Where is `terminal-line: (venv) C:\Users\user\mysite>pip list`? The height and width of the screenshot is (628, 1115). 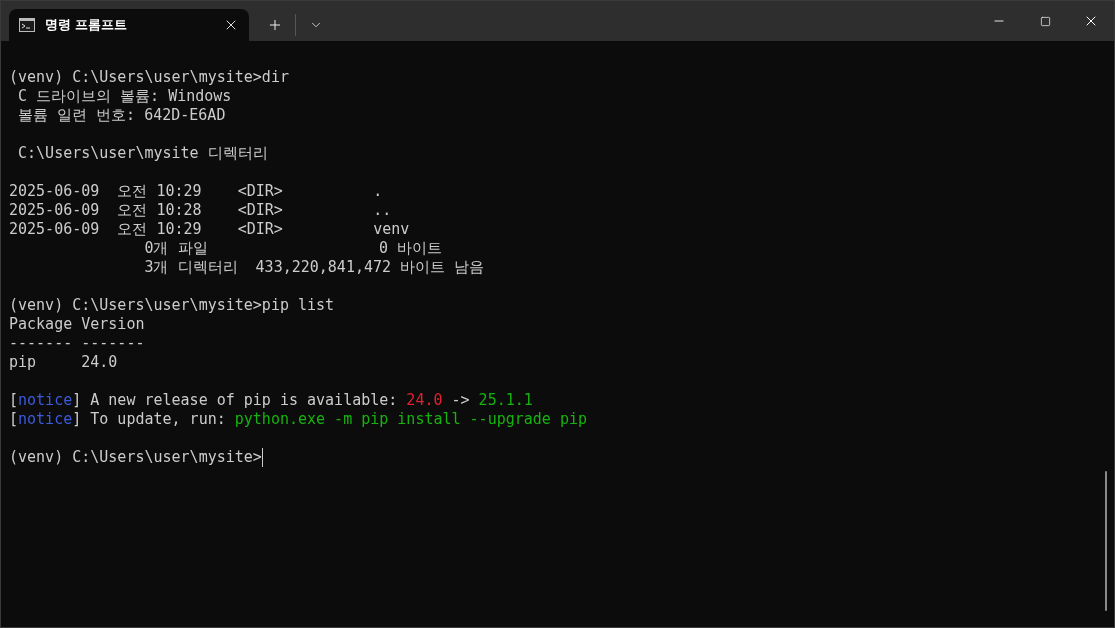
terminal-line: (venv) C:\Users\user\mysite>pip list is located at coordinates (172, 305).